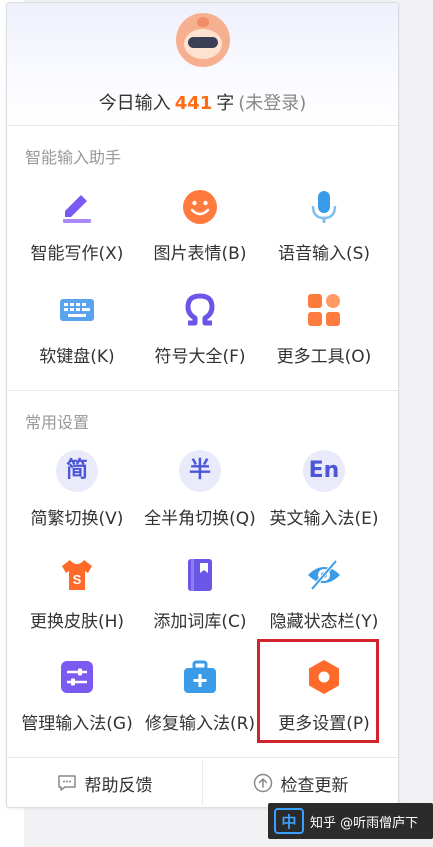  What do you see at coordinates (77, 677) in the screenshot?
I see `sliders-icon` at bounding box center [77, 677].